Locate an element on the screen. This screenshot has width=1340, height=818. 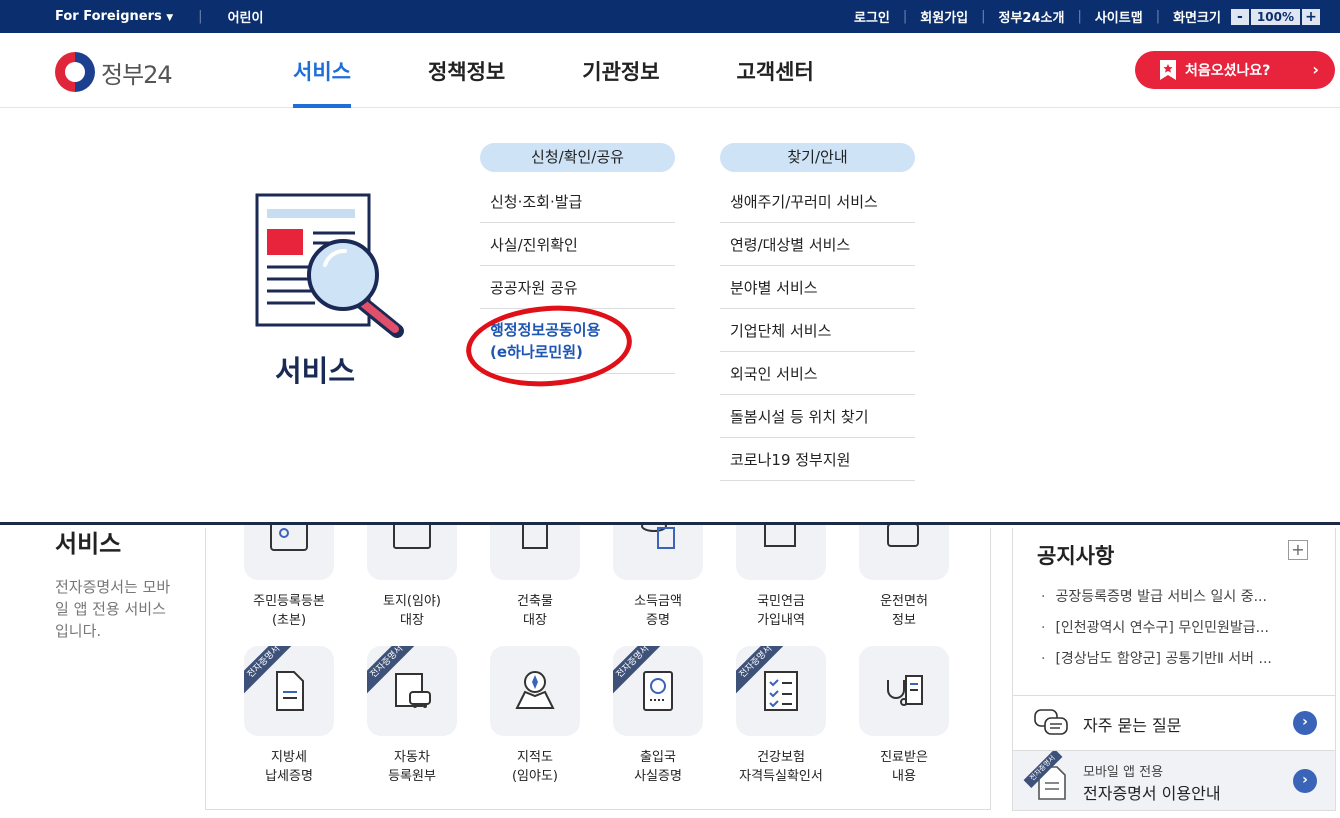
service-immigration: 전자증명서 출입국 사실증명 is located at coordinates (658, 716).